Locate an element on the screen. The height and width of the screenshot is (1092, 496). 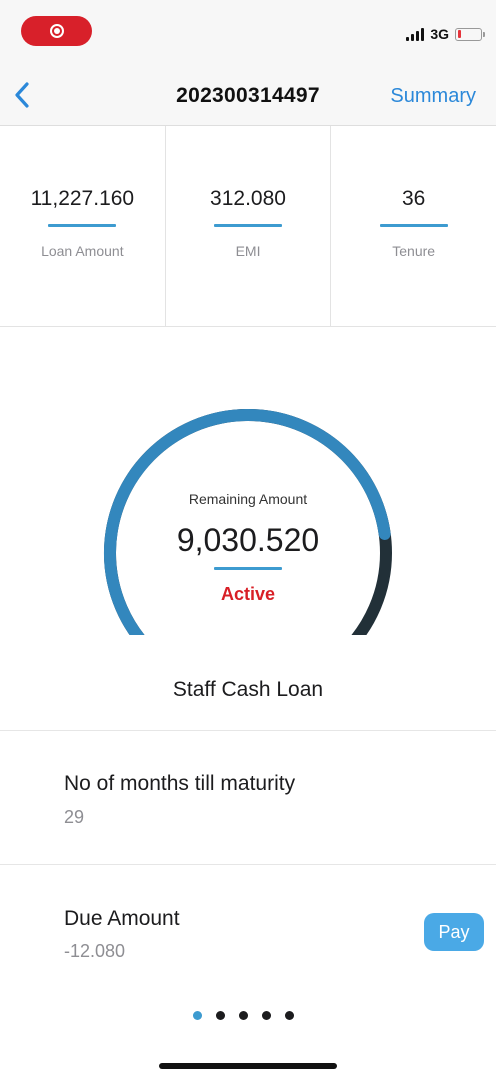
page-indicator is located at coordinates (243, 1015).